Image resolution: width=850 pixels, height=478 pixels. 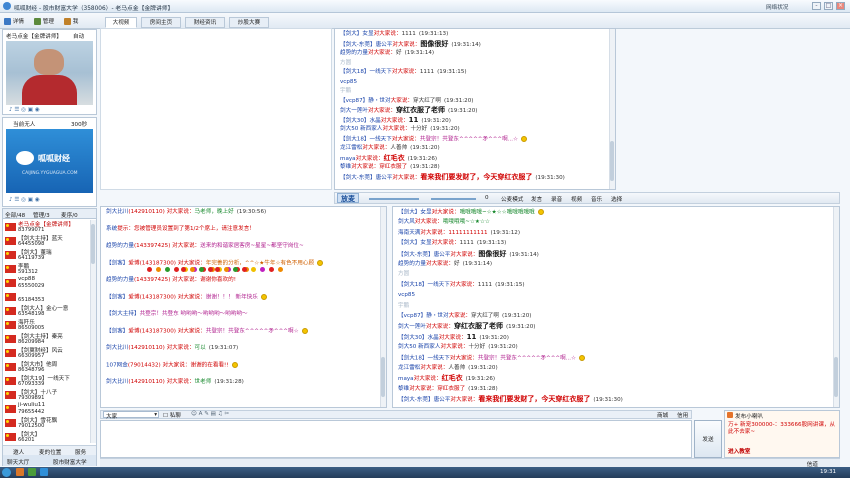 What do you see at coordinates (828, 472) in the screenshot?
I see `taskbar-clock: 19:31` at bounding box center [828, 472].